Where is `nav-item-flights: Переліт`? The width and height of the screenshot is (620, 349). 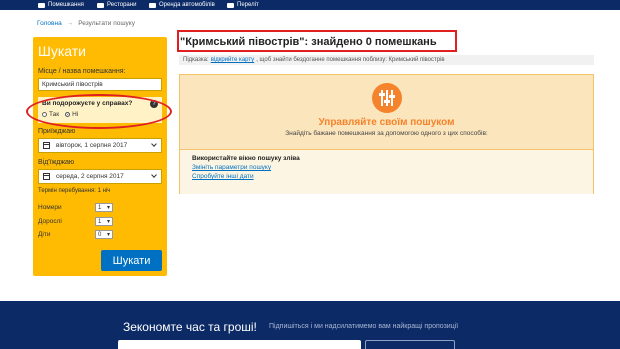
nav-item-flights: Переліт is located at coordinates (243, 5).